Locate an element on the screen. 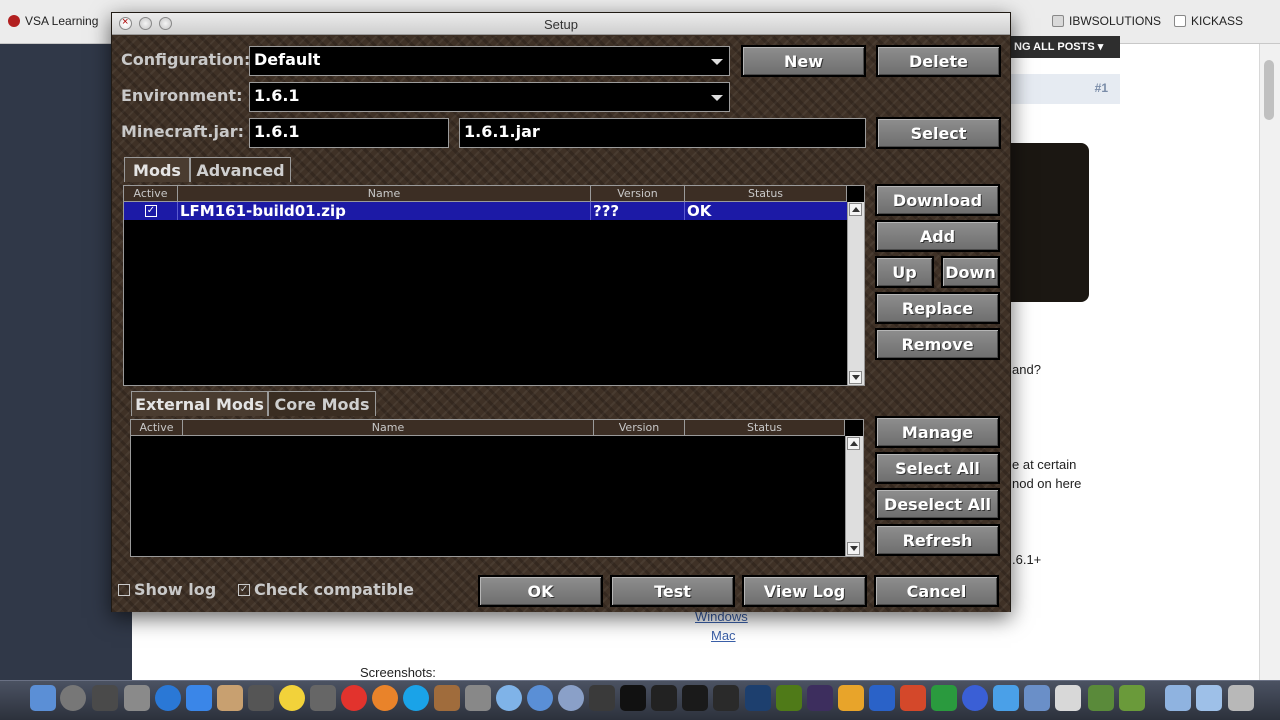  bookmark-kickass: KICKASS is located at coordinates (1208, 21).